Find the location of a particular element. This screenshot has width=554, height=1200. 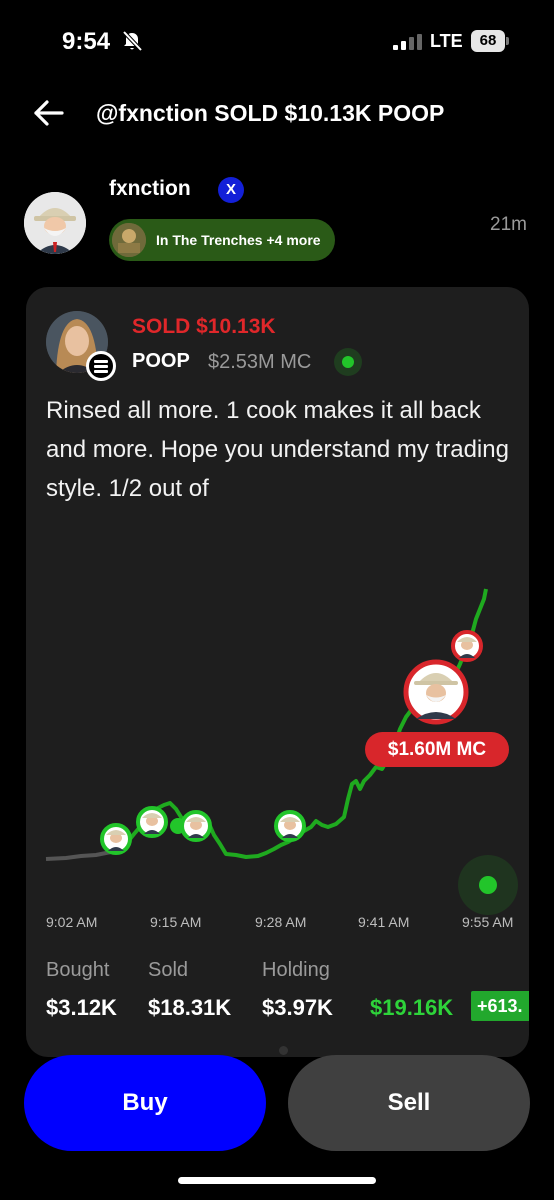

sell-button: Sell is located at coordinates (409, 1103).